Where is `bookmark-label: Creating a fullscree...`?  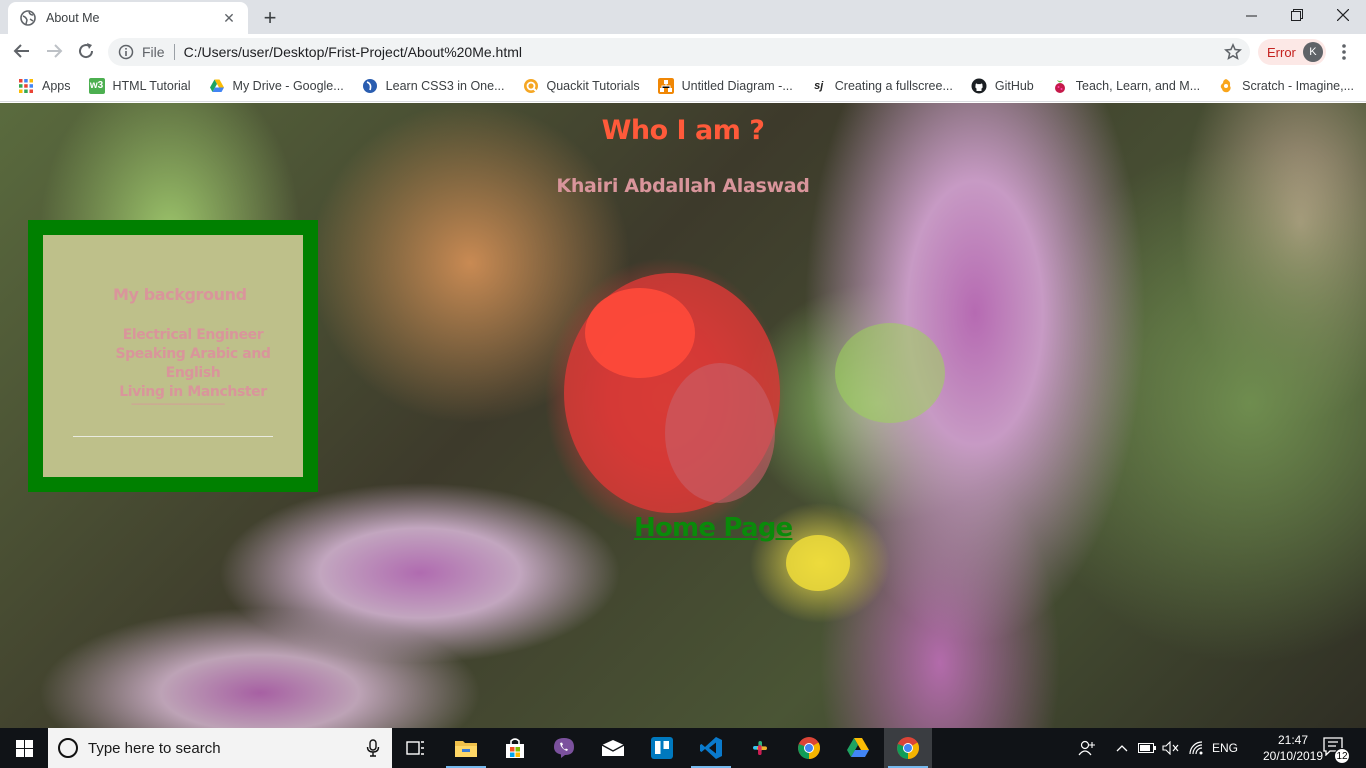 bookmark-label: Creating a fullscree... is located at coordinates (893, 85).